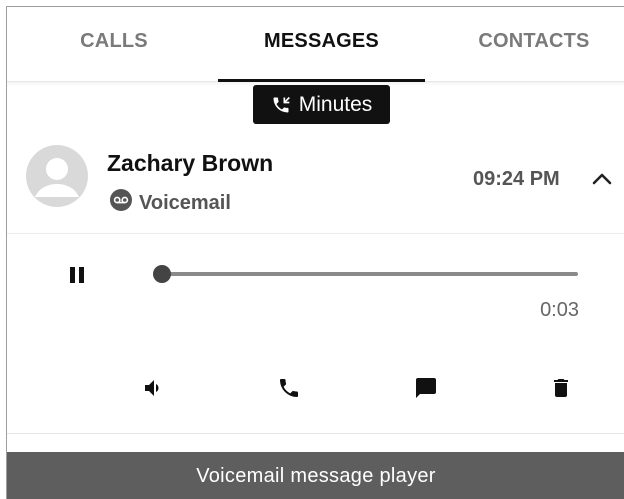 This screenshot has width=624, height=499. I want to click on tab-contacts: CONTACTS, so click(534, 41).